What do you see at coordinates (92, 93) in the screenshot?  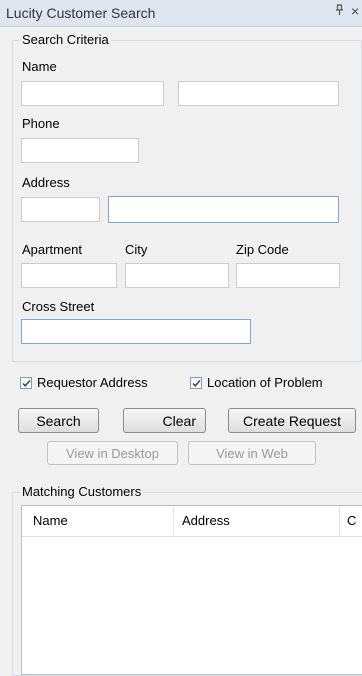 I see `first-name-field` at bounding box center [92, 93].